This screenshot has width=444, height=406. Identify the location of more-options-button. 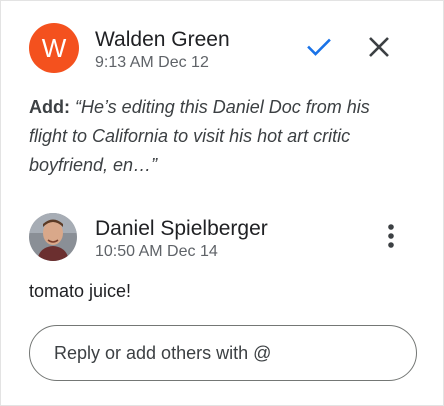
(391, 237).